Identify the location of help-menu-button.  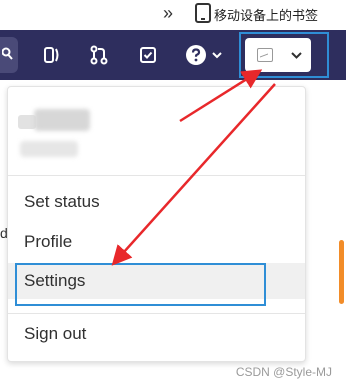
(203, 55).